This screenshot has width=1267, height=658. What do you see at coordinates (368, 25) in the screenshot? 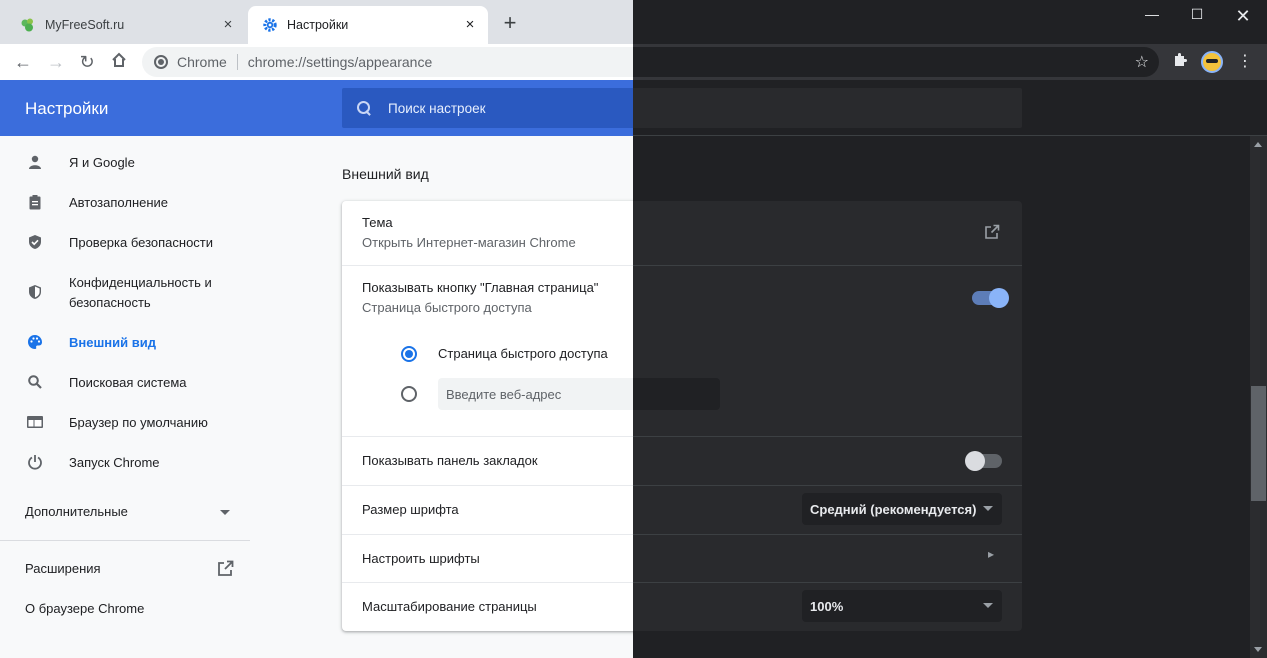
I see `tab-settings: Настройки ×` at bounding box center [368, 25].